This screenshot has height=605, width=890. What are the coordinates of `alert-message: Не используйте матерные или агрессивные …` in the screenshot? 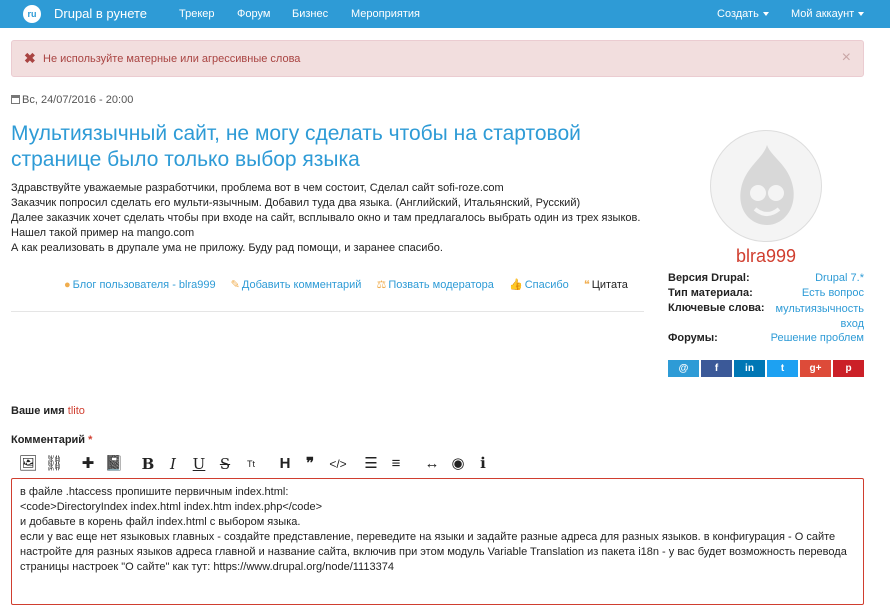 It's located at (172, 59).